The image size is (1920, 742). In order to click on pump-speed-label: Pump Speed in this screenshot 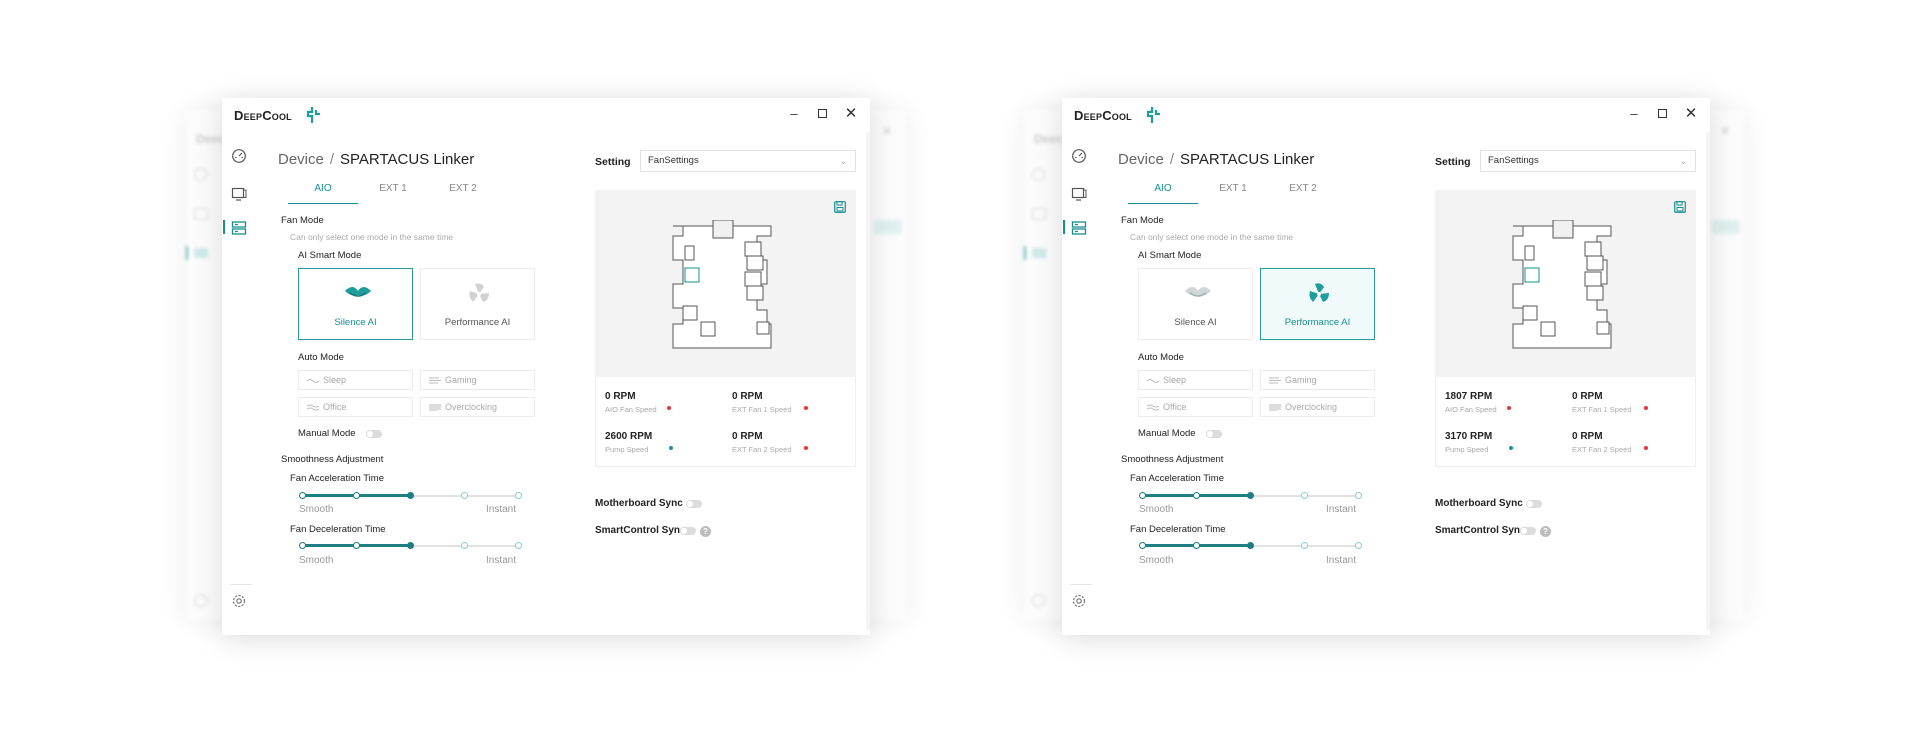, I will do `click(627, 449)`.